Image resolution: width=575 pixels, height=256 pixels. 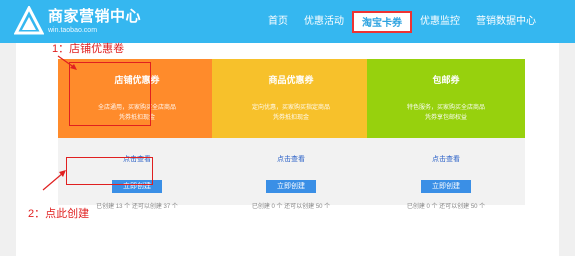 I want to click on annotation-step2: 2：点此创建, so click(x=59, y=214).